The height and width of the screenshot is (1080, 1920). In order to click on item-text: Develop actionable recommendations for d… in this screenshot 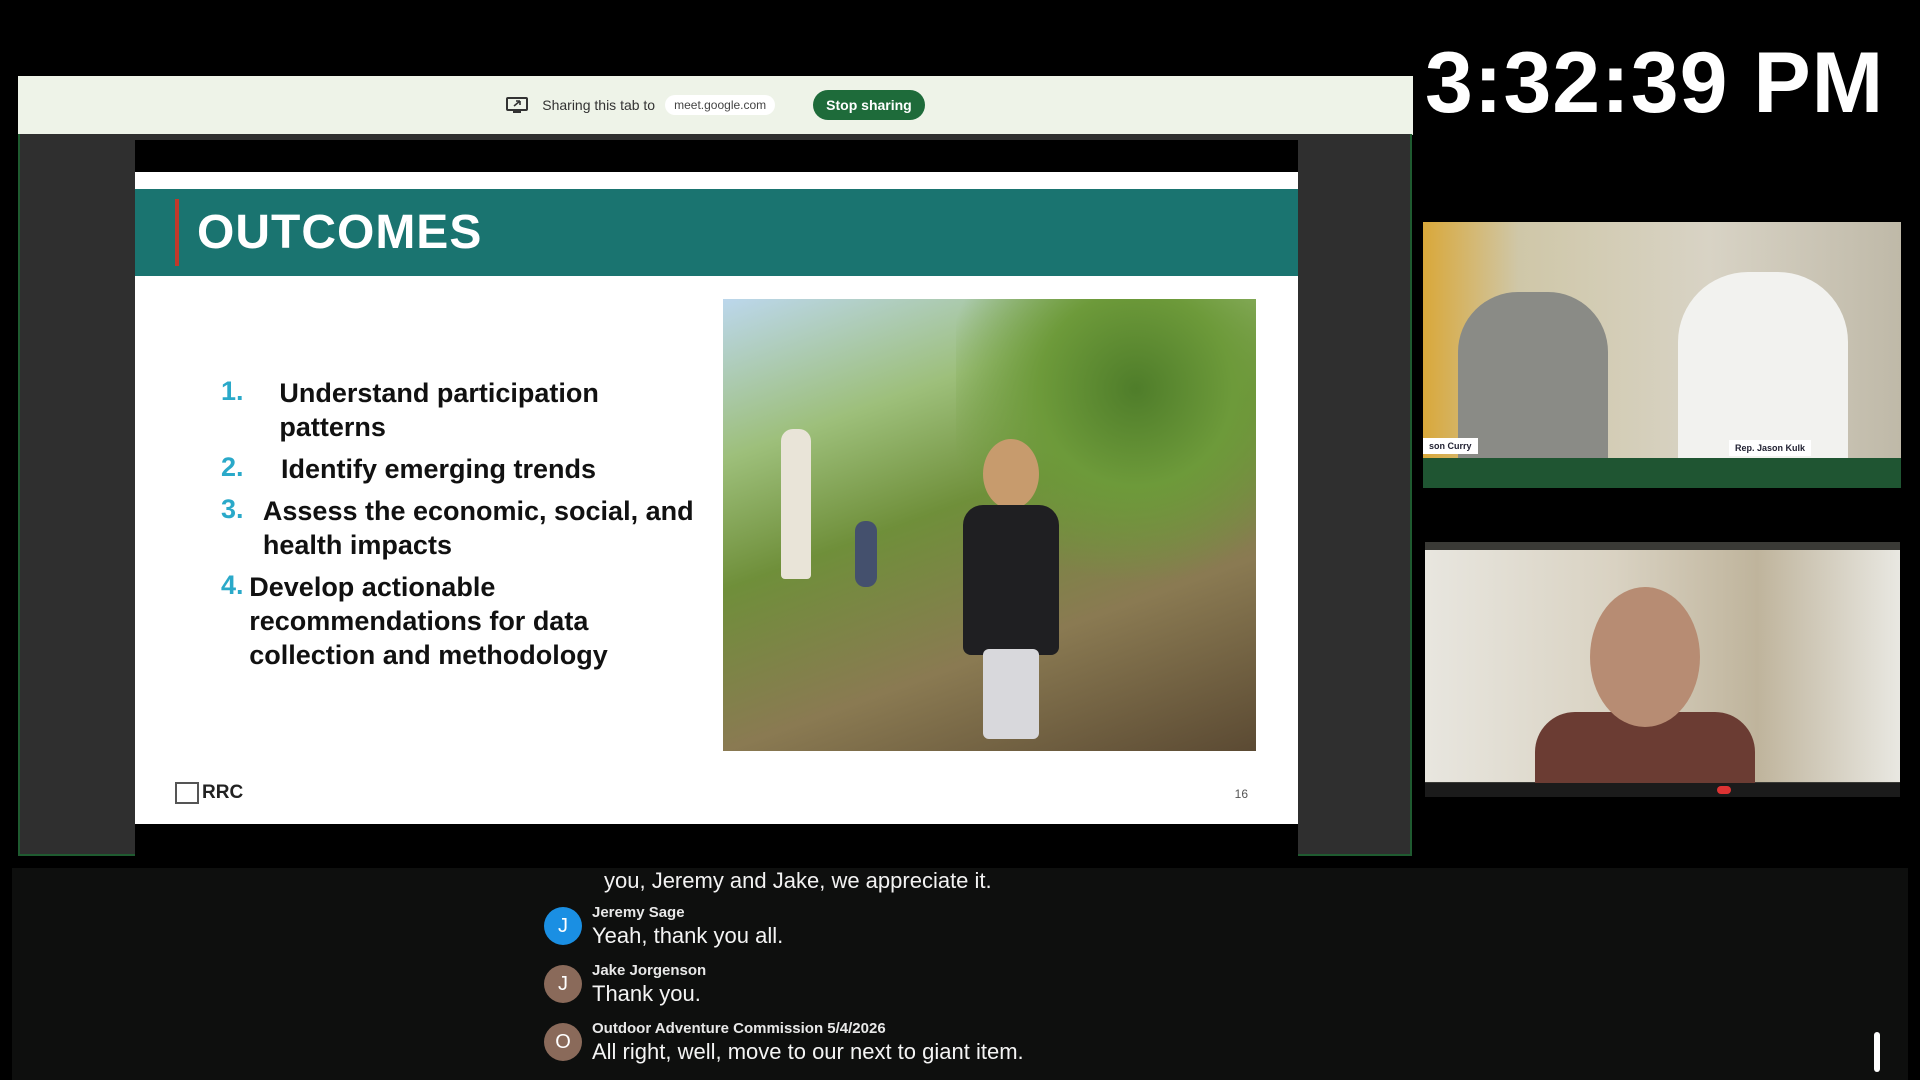, I will do `click(428, 621)`.